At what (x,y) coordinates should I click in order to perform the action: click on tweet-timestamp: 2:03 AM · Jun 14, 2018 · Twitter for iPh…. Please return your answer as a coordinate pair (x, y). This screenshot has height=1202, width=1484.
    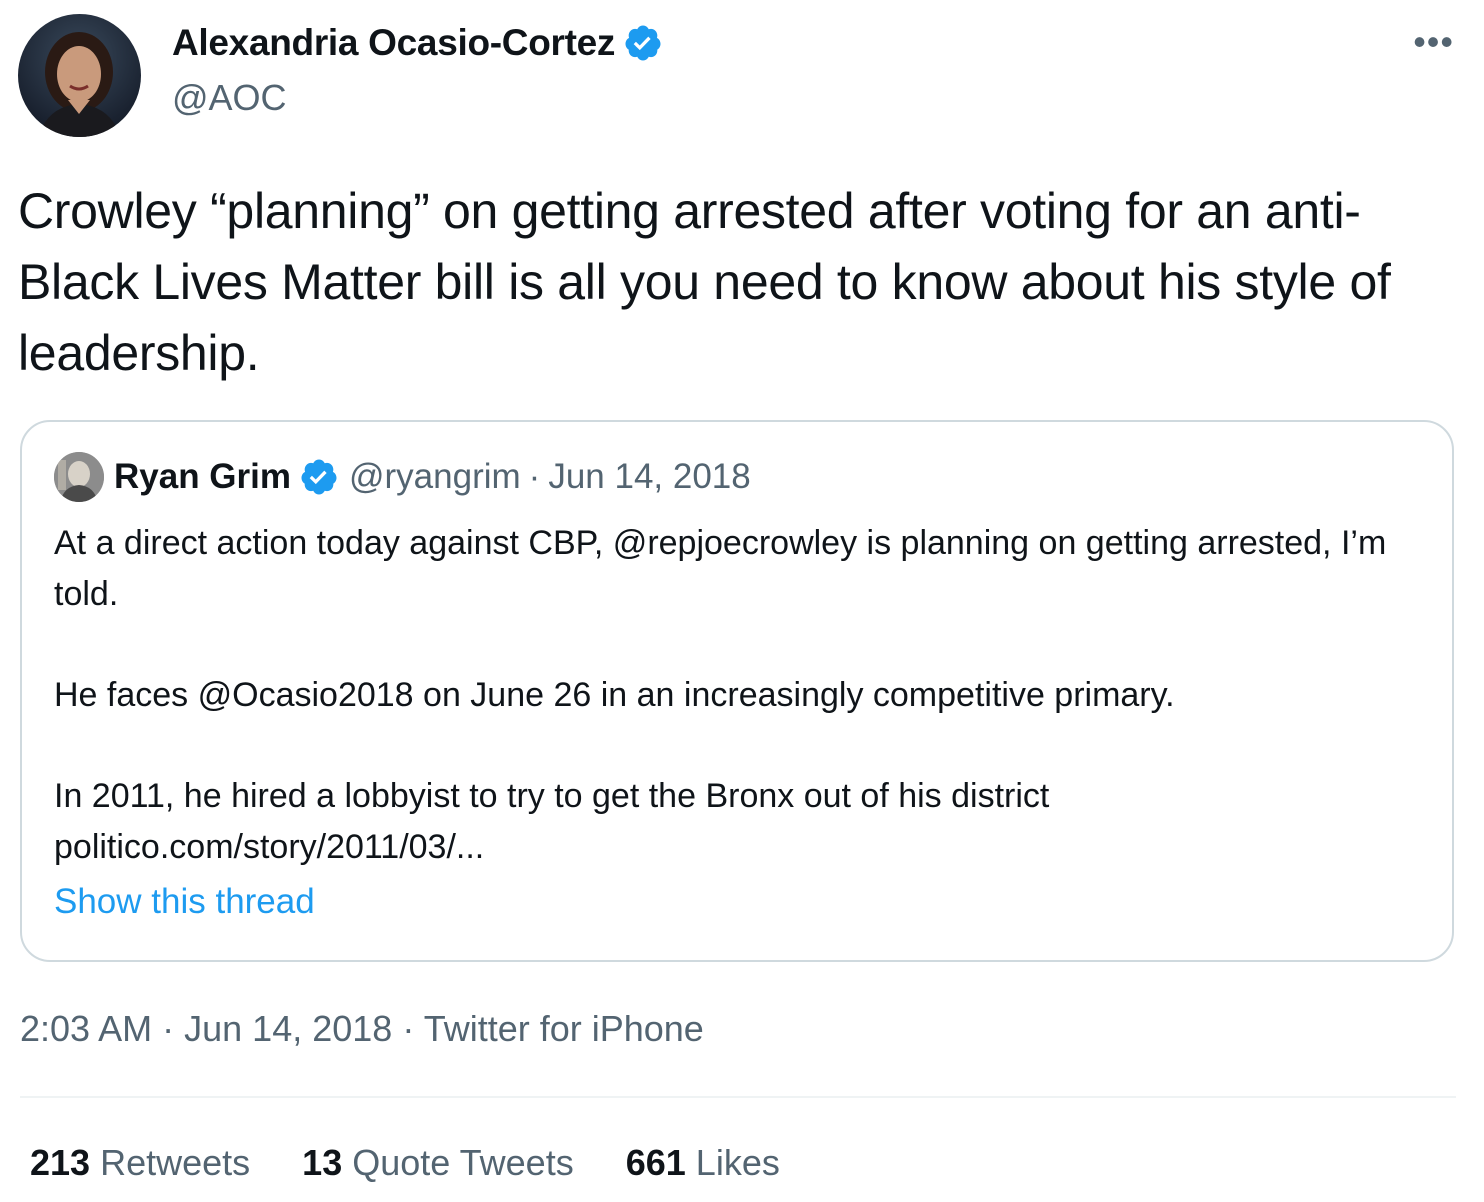
    Looking at the image, I should click on (362, 1029).